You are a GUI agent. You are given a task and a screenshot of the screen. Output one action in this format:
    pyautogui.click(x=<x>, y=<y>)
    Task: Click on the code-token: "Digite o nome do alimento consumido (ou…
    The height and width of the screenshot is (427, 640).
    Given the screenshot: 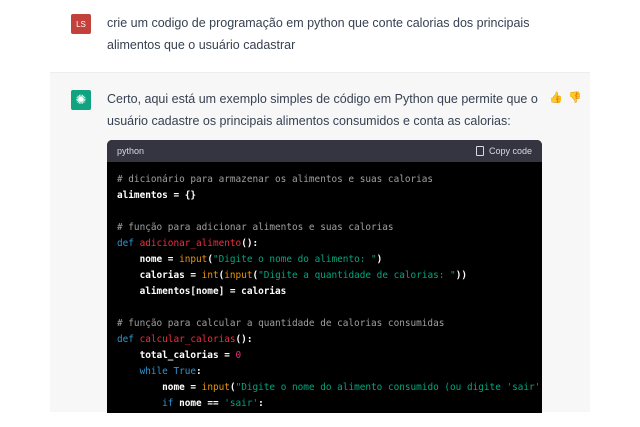 What is the action you would take?
    pyautogui.click(x=388, y=387)
    